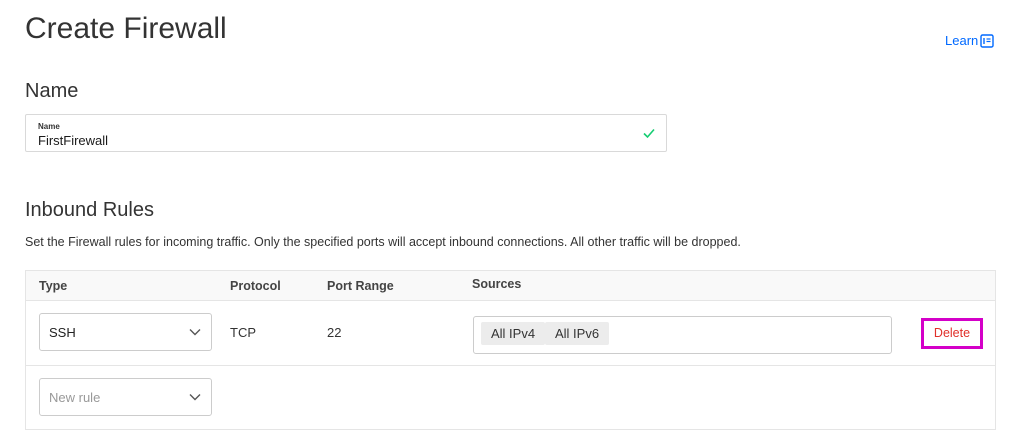  Describe the element at coordinates (682, 335) in the screenshot. I see `rule-sources-input: All IPv4 All IPv6` at that location.